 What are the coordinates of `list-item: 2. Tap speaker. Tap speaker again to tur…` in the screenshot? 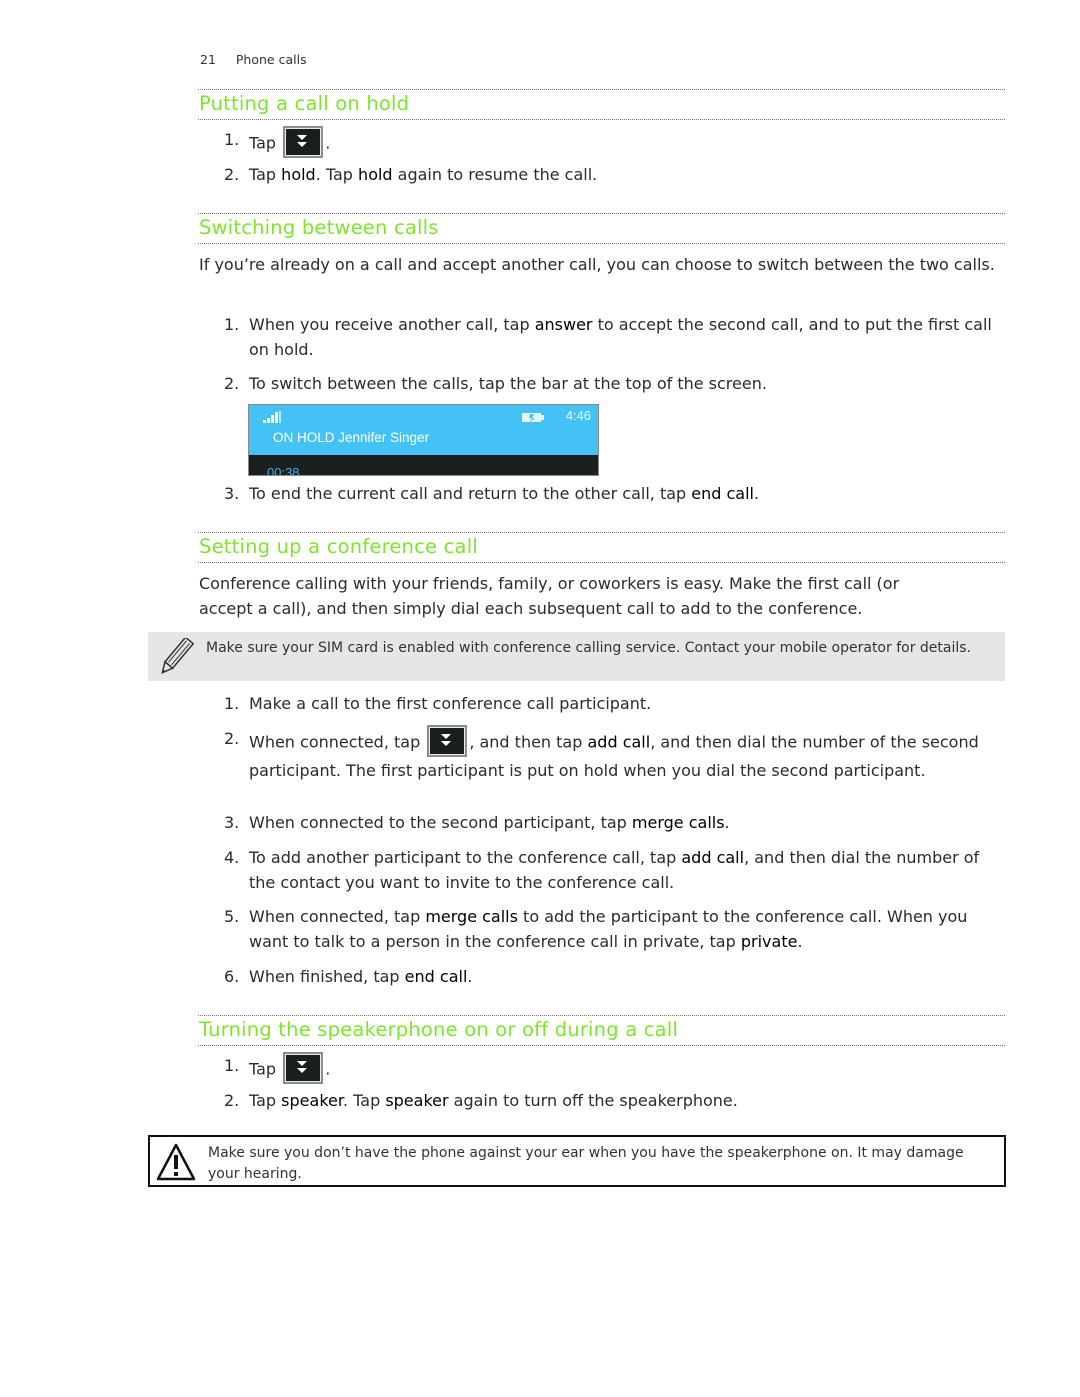 It's located at (481, 1100).